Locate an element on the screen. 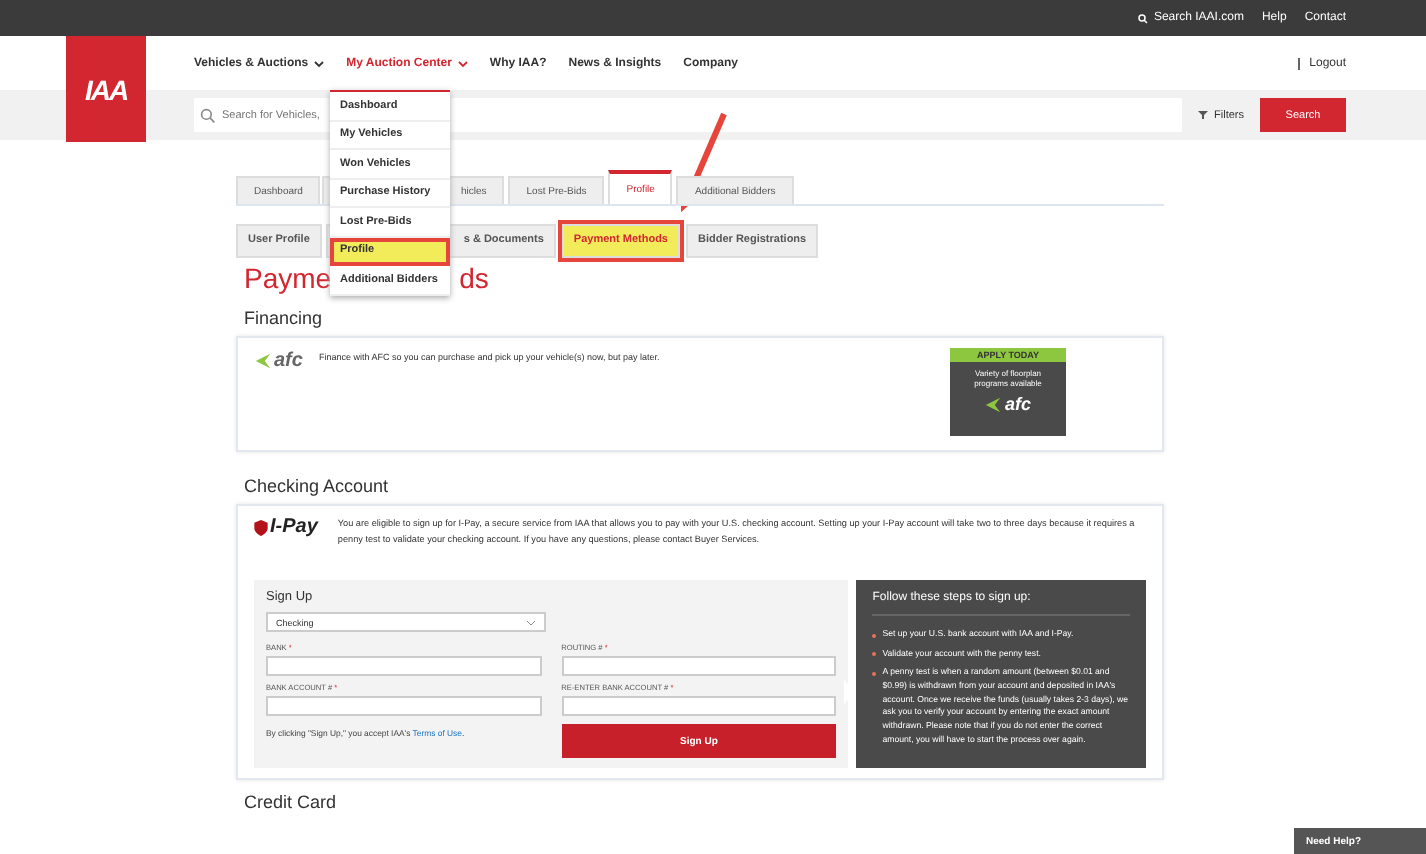 The width and height of the screenshot is (1426, 854). page-title-fragment: Payme is located at coordinates (288, 280).